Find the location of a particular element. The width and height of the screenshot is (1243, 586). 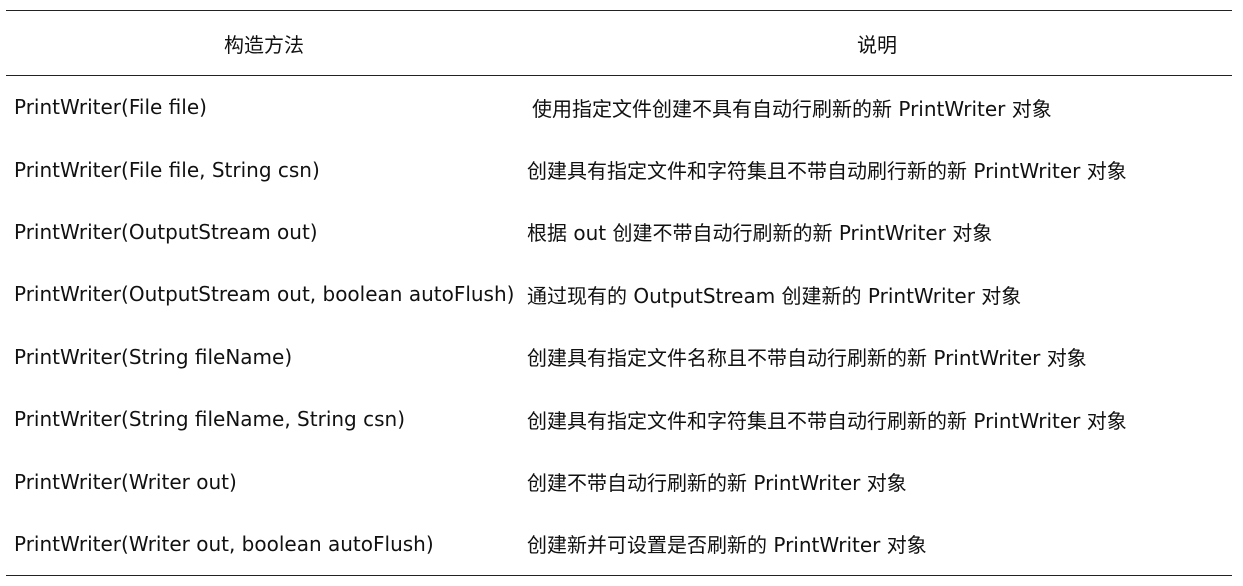

description-cell: 通过现有的 OutputStream 创建新的 PrintWriter 对象 is located at coordinates (774, 295).